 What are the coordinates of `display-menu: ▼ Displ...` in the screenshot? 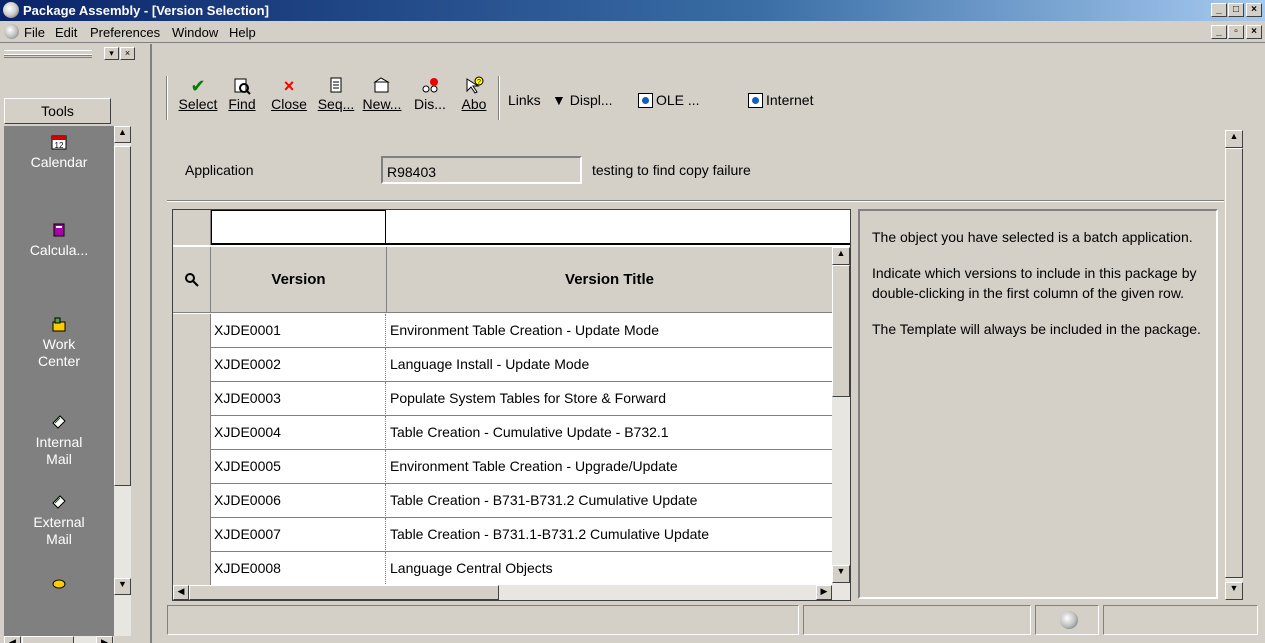 It's located at (582, 100).